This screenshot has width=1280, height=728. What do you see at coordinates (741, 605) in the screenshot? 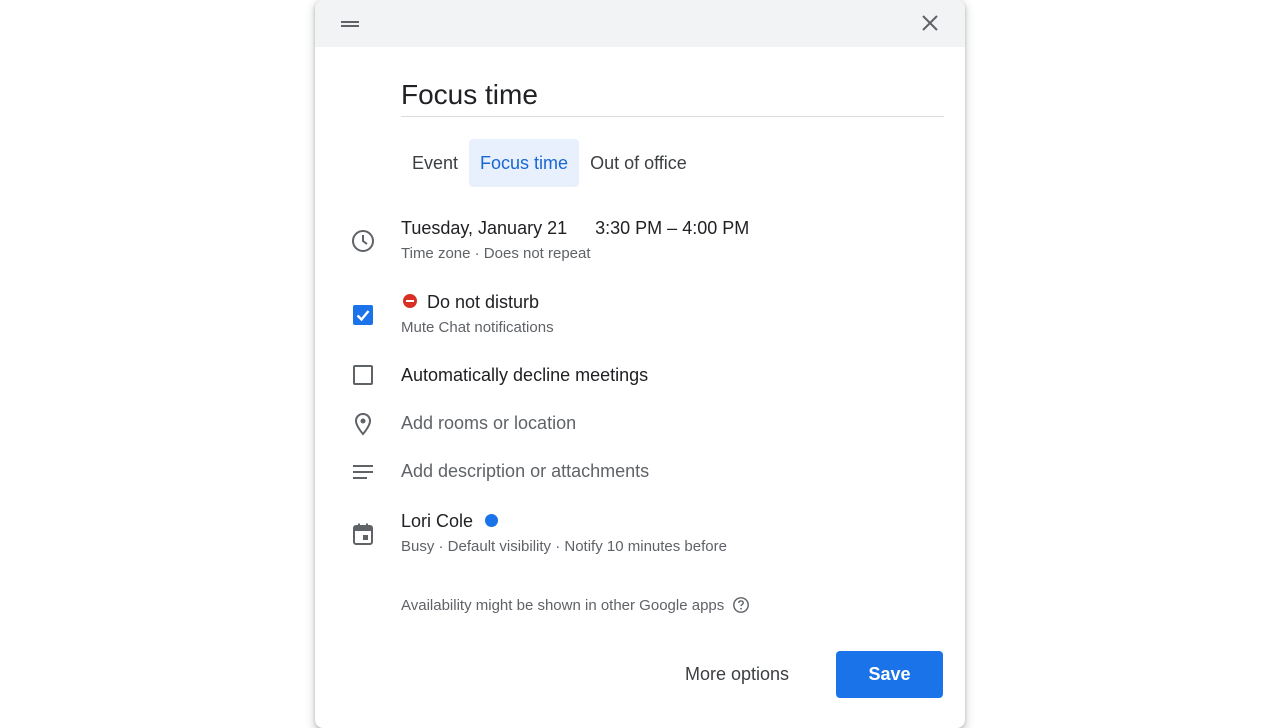
I see `help-circle-icon` at bounding box center [741, 605].